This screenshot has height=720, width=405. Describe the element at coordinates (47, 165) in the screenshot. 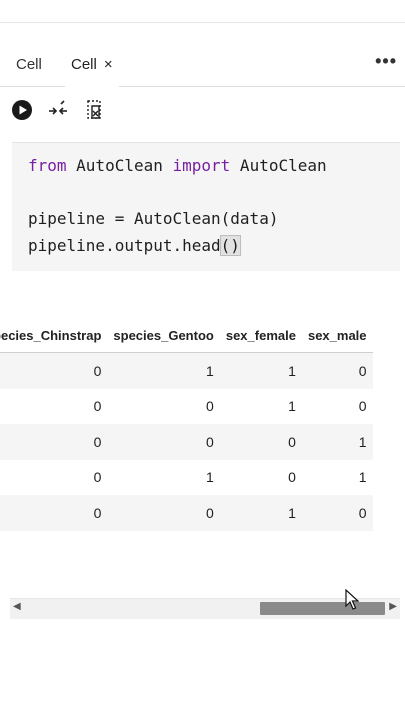

I see `keyword-from: from` at that location.